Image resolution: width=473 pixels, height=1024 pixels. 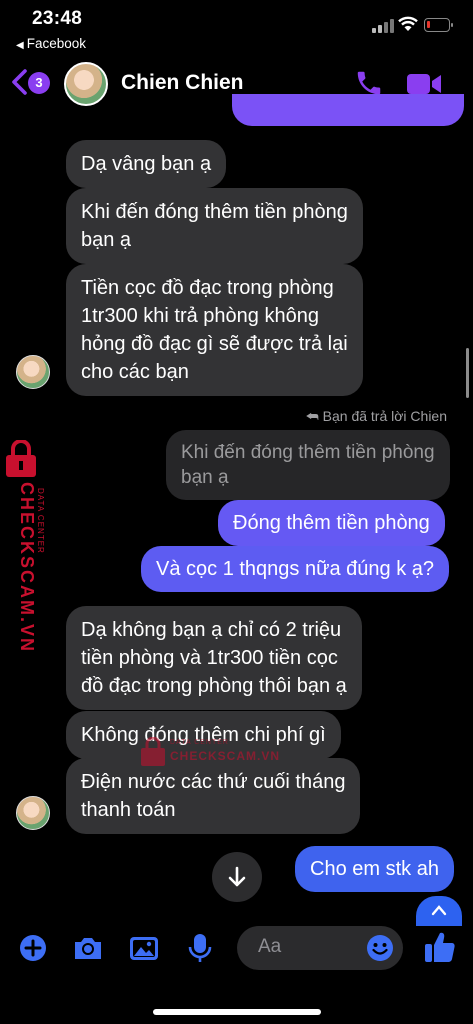 What do you see at coordinates (308, 452) in the screenshot?
I see `quoted-line: Khi đến đóng thêm tiền phòng` at bounding box center [308, 452].